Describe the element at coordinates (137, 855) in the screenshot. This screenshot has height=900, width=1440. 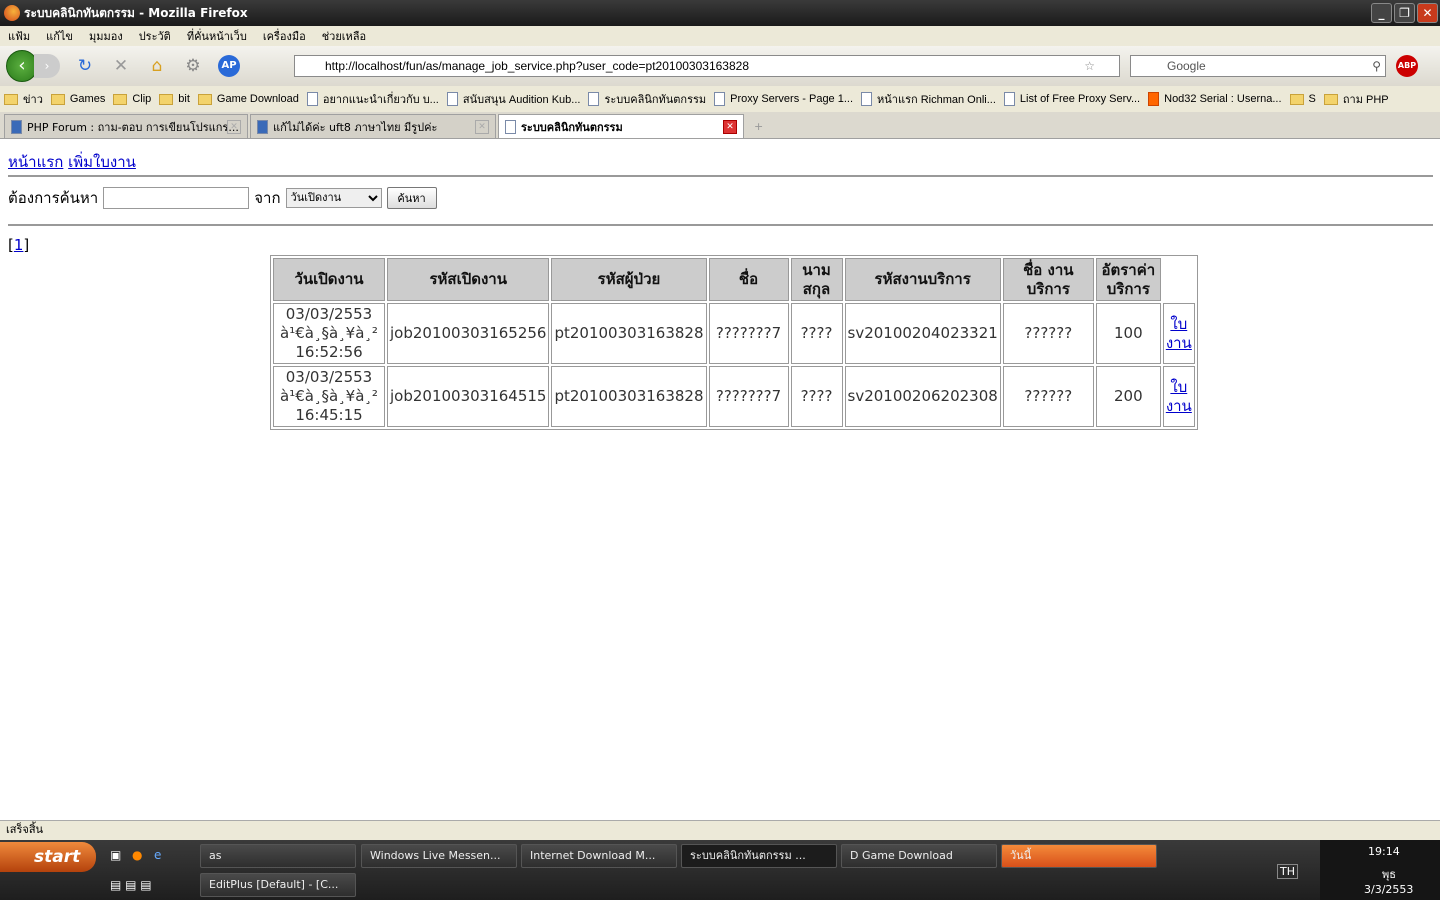
I see `firefox-quicklaunch-icon: ●` at that location.